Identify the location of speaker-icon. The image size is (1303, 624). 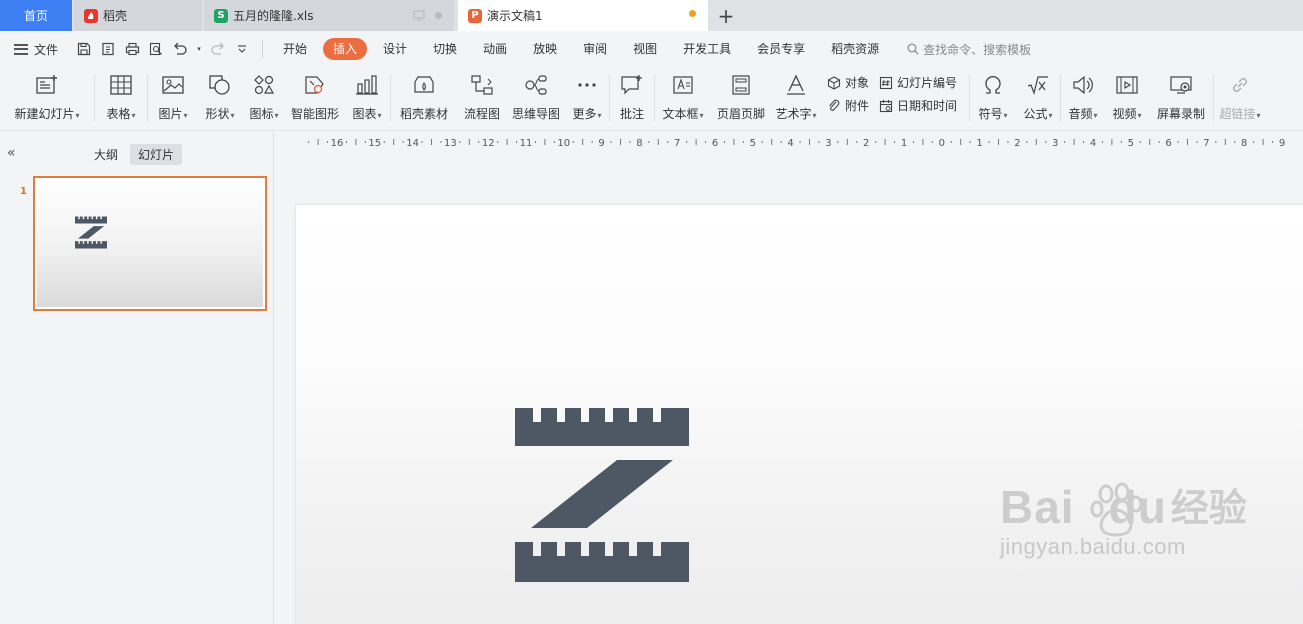
(1083, 85).